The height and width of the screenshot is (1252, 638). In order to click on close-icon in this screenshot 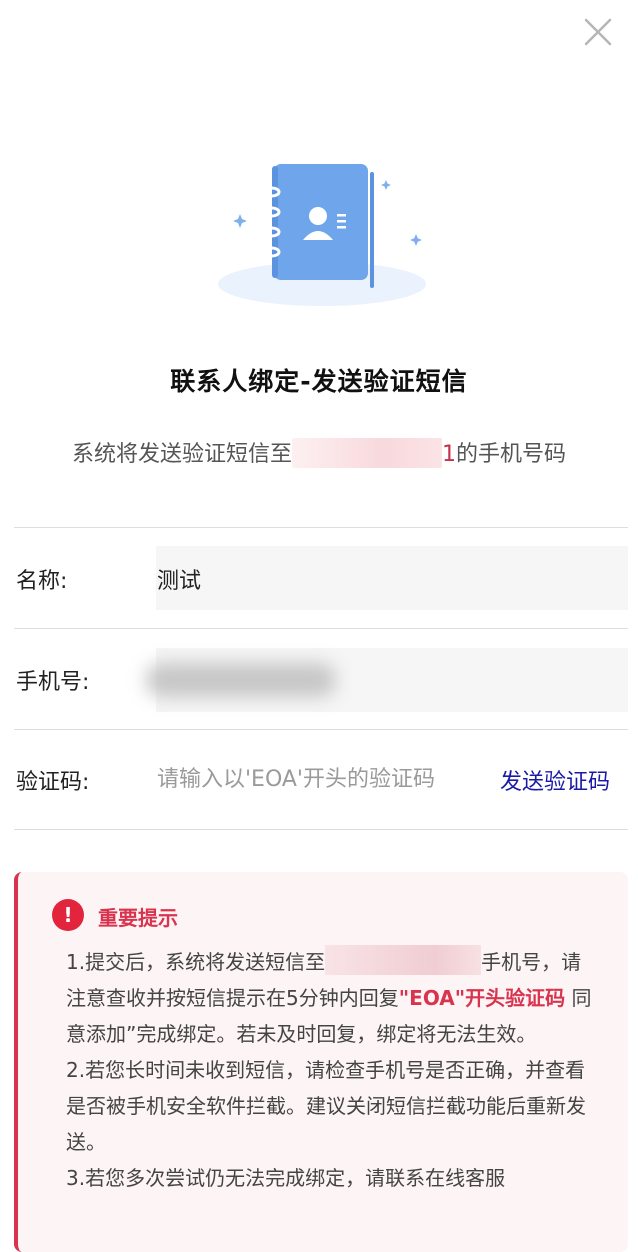, I will do `click(598, 32)`.